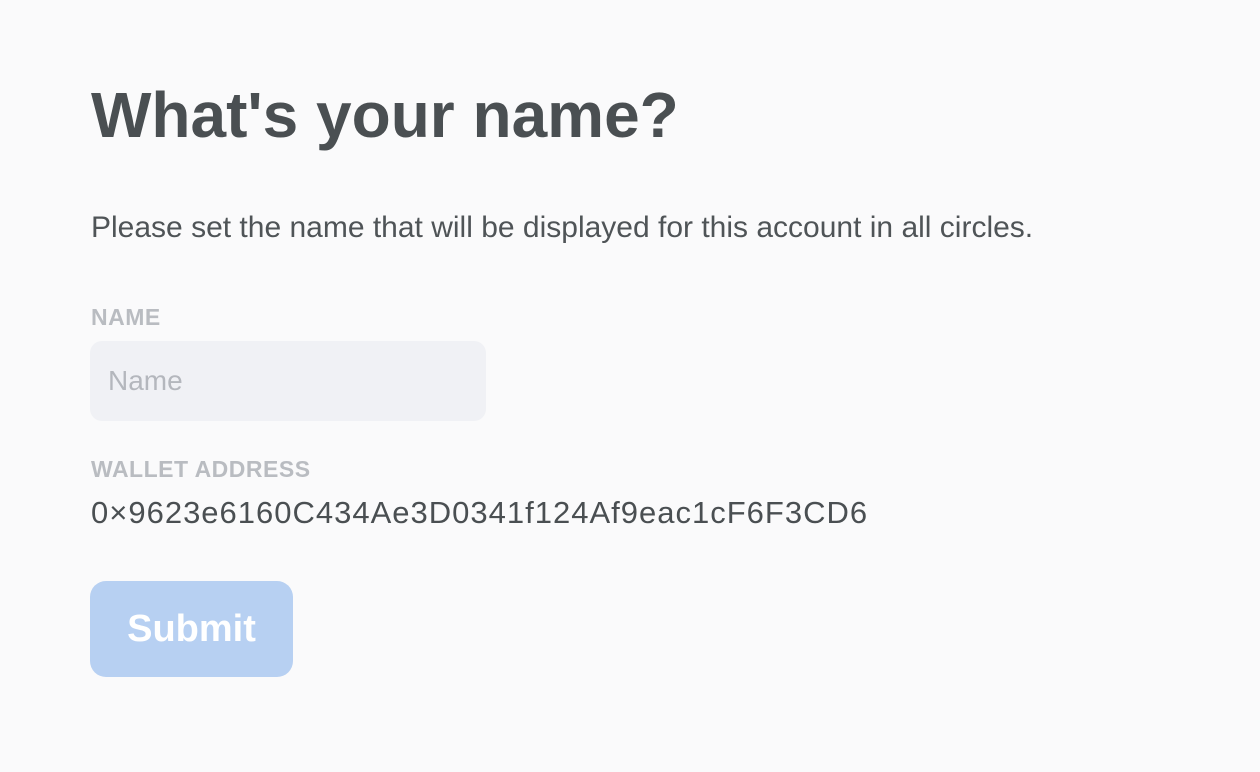 This screenshot has width=1260, height=772. I want to click on submit-button: Submit, so click(191, 629).